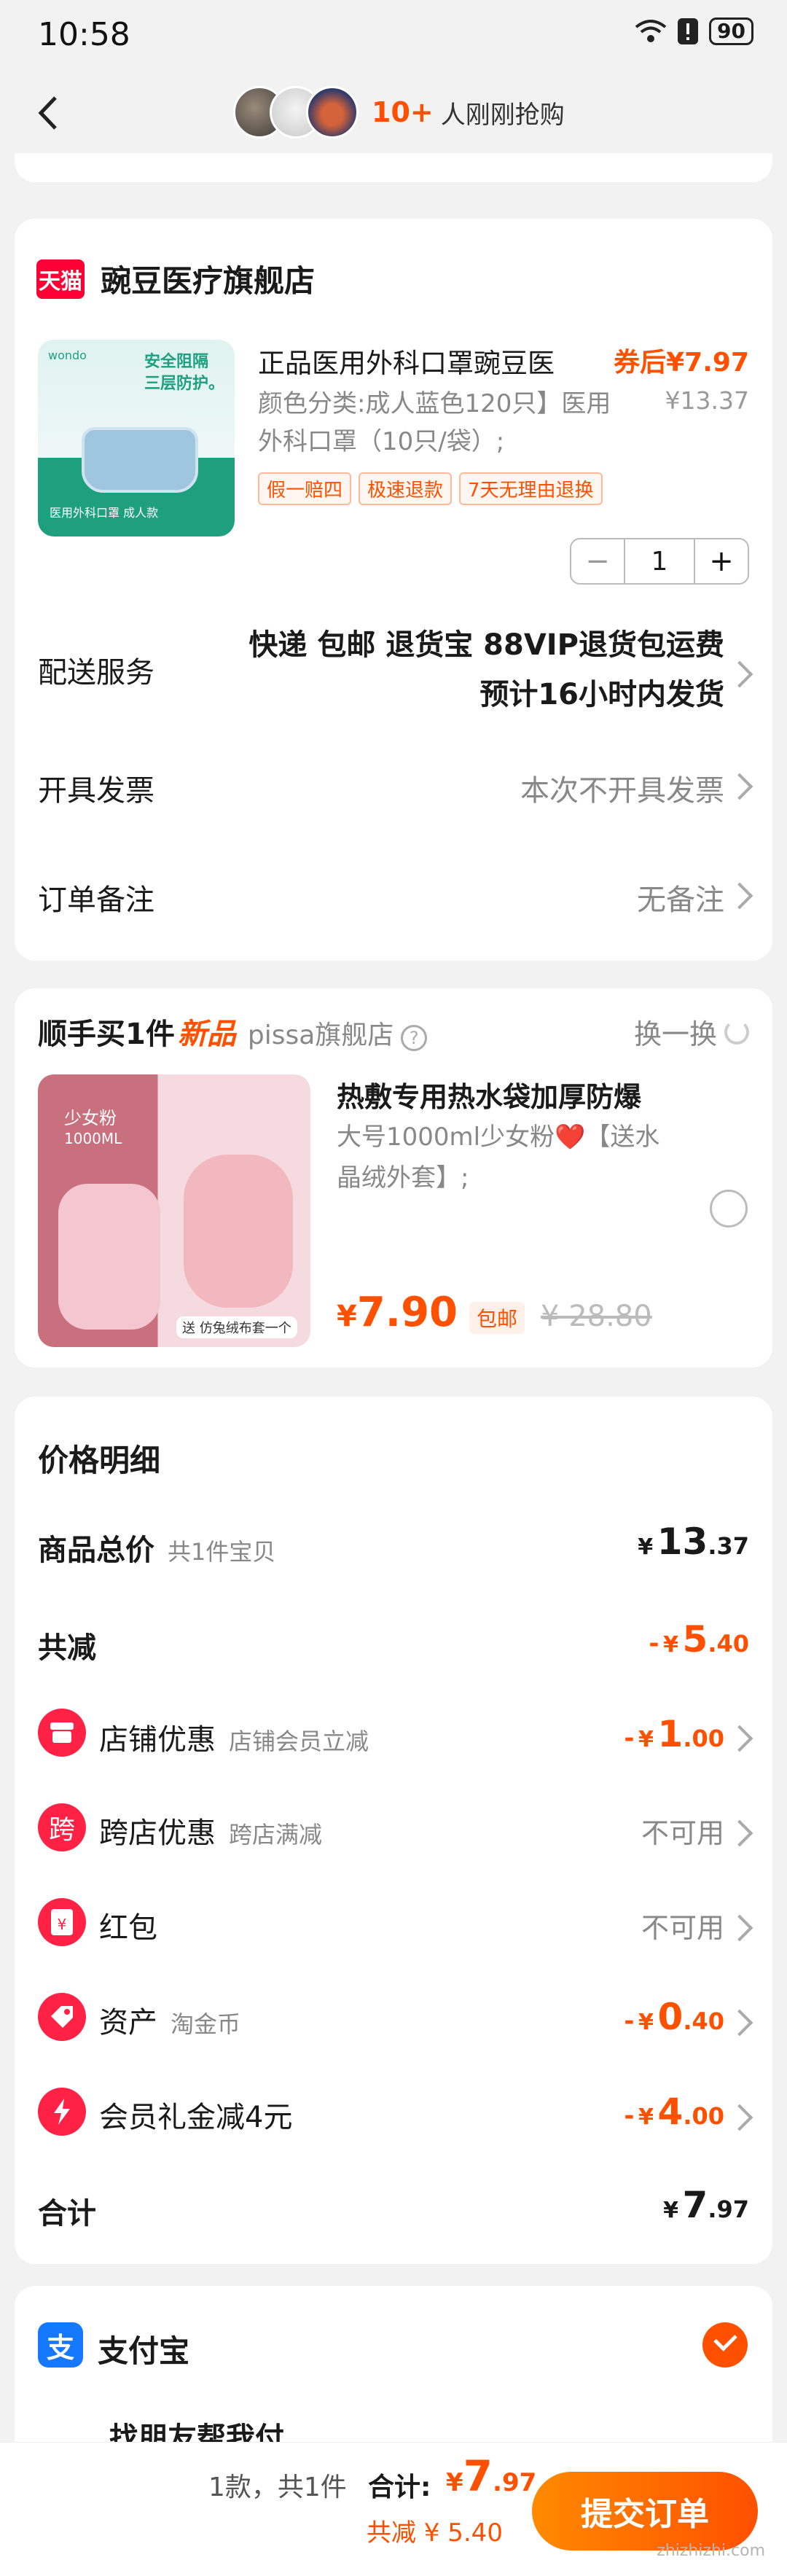 This screenshot has width=787, height=2576. Describe the element at coordinates (195, 2114) in the screenshot. I see `member-gift-label: 会员礼金减4元` at that location.